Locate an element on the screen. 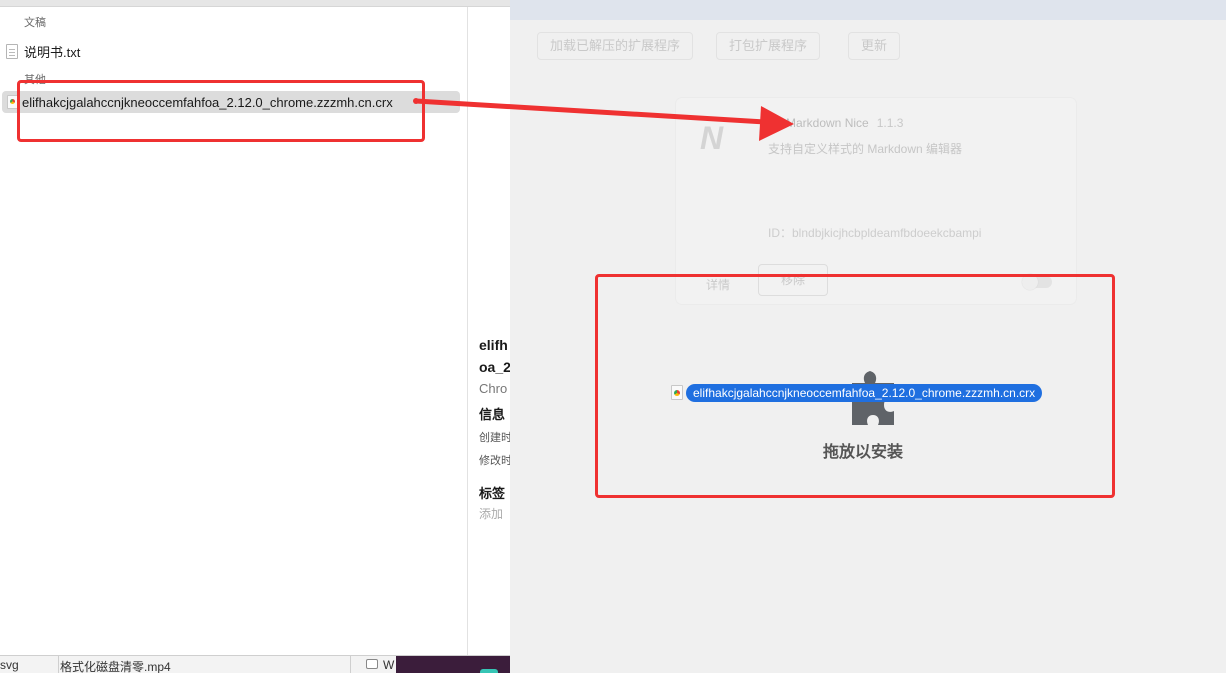  annotation-arrow is located at coordinates (603, 119).